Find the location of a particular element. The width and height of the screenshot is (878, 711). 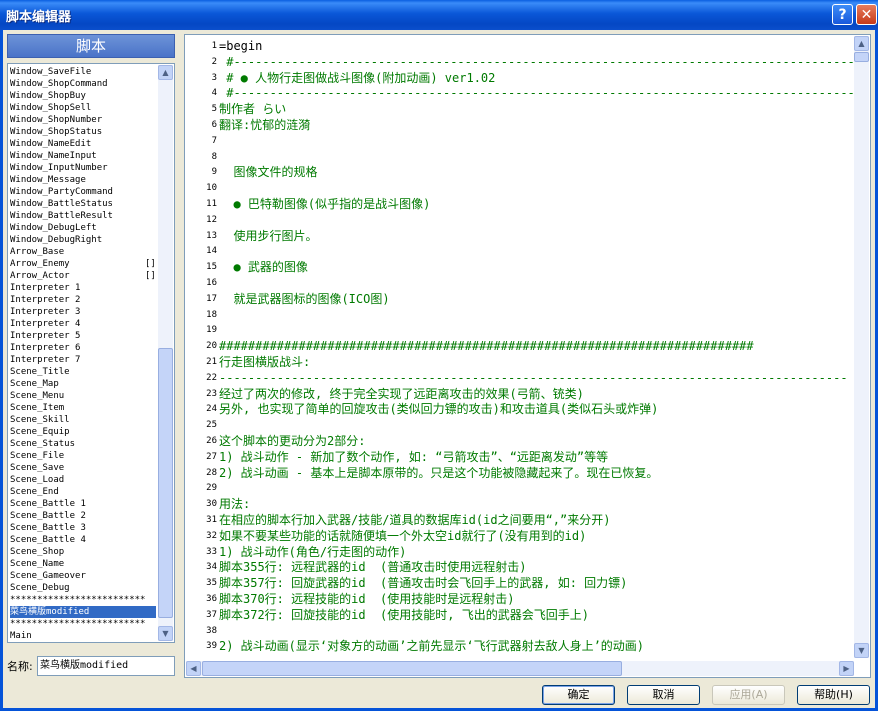

script-list-item: Main is located at coordinates (83, 636).